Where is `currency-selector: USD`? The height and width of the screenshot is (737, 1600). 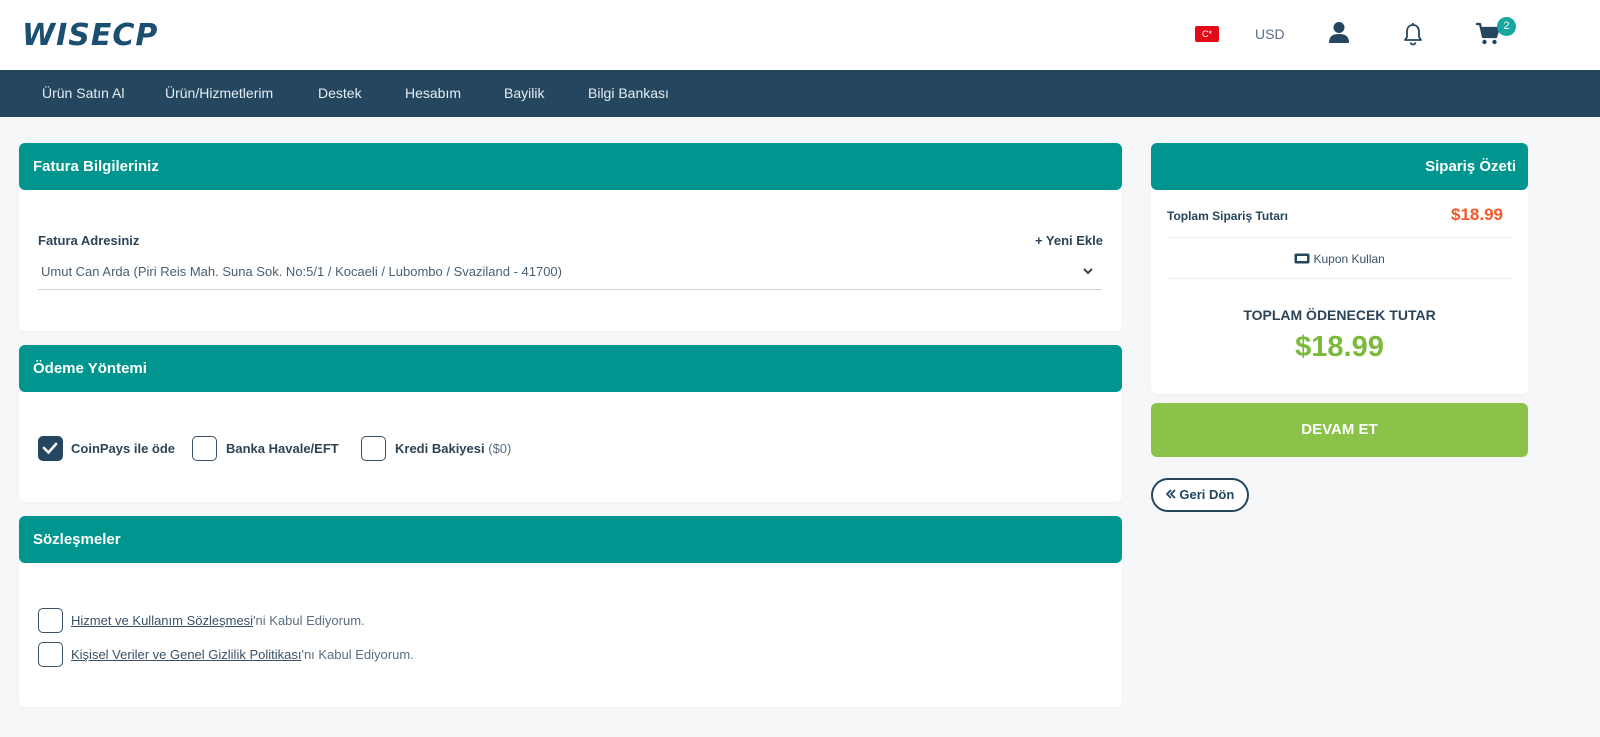
currency-selector: USD is located at coordinates (1270, 34).